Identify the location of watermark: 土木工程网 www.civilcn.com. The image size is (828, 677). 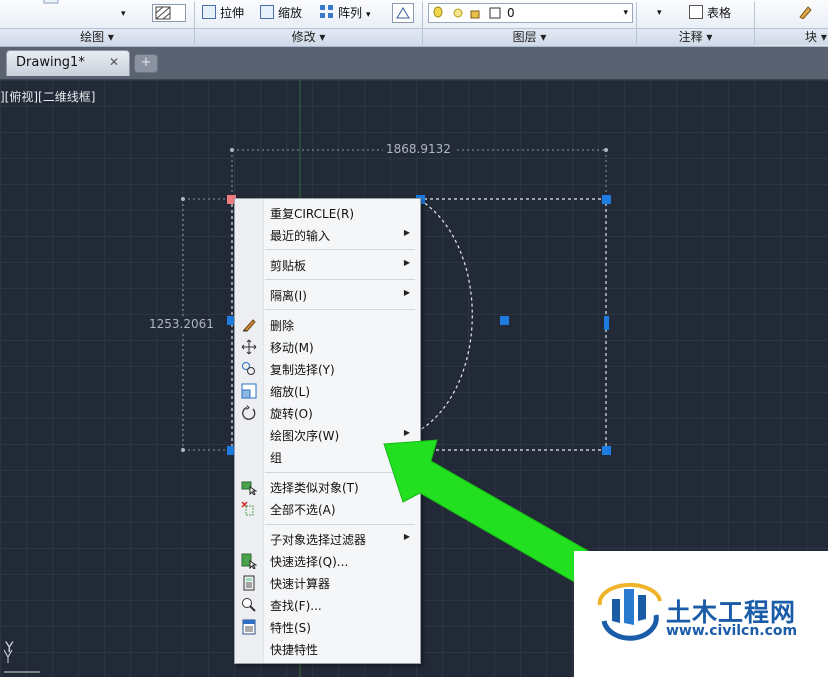
(701, 614).